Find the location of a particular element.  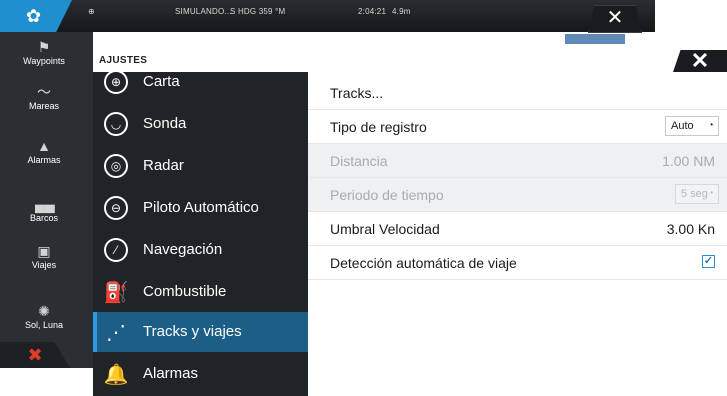

distance-value: 1.00 NM is located at coordinates (688, 161).